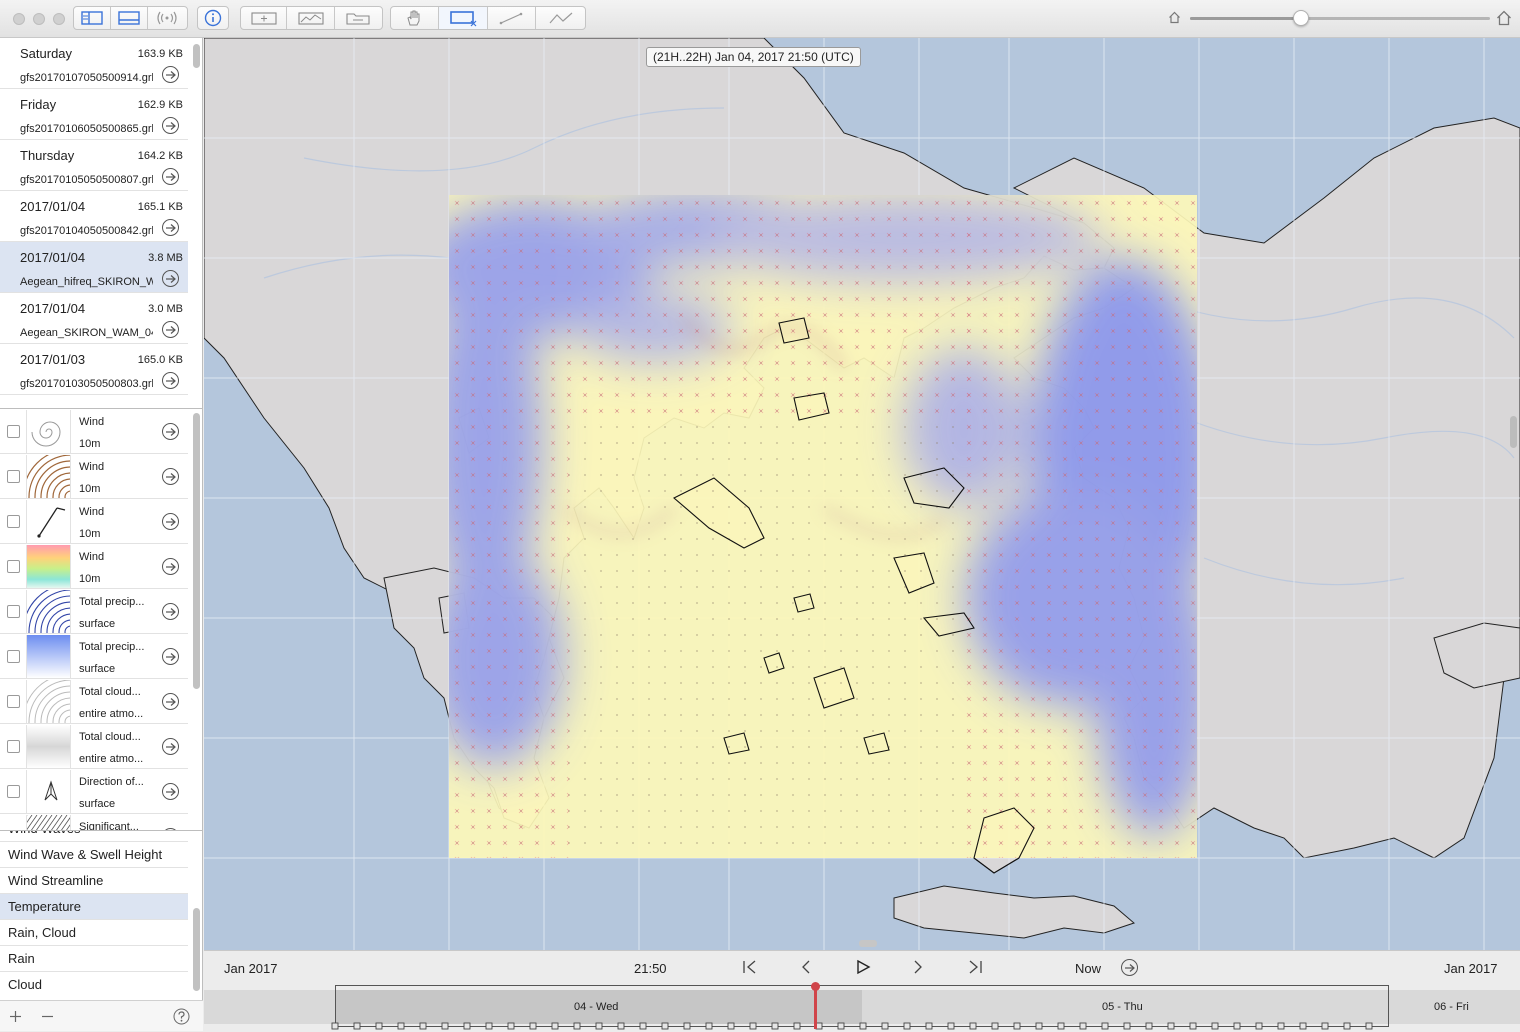 Image resolution: width=1520 pixels, height=1032 pixels. I want to click on preset-item: Wind Wave & Swell Height, so click(94, 855).